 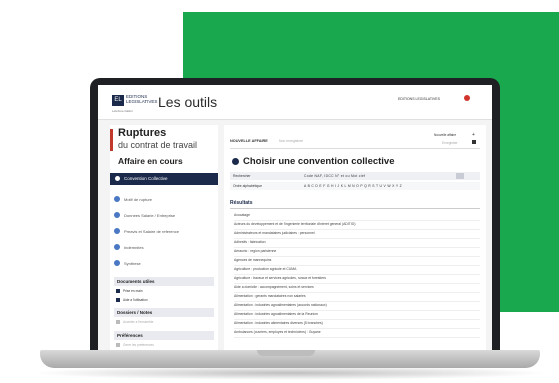 What do you see at coordinates (138, 345) in the screenshot?
I see `preferences-link-label: Gerer les preferences` at bounding box center [138, 345].